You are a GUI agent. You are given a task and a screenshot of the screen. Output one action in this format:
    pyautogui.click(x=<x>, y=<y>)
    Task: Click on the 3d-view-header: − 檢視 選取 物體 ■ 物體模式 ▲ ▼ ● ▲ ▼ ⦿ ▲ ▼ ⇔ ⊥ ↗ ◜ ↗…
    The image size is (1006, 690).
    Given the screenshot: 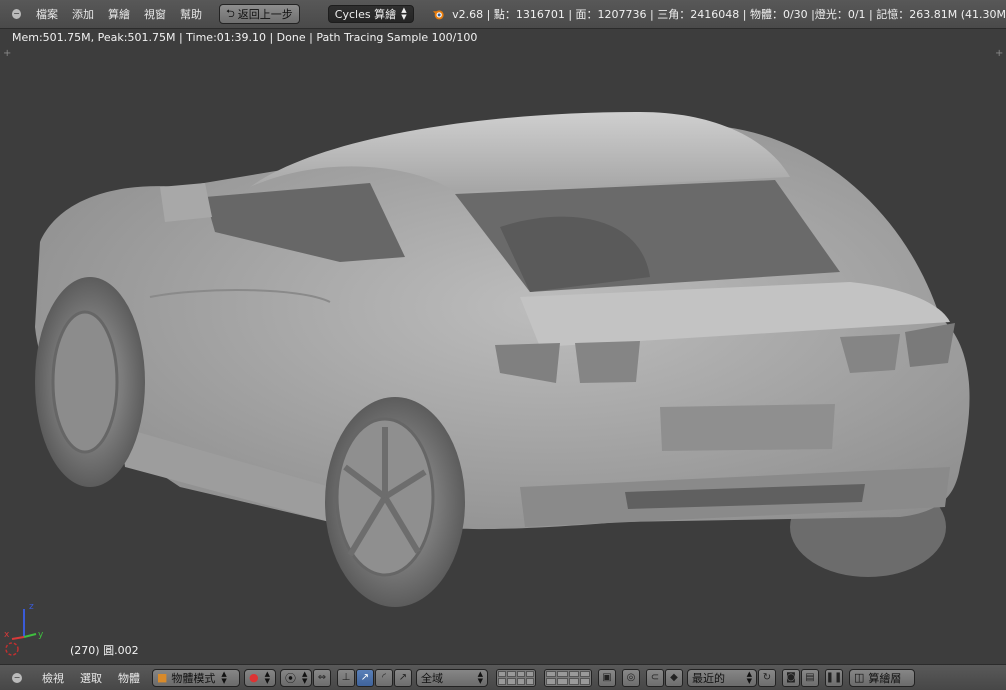 What is the action you would take?
    pyautogui.click(x=503, y=677)
    